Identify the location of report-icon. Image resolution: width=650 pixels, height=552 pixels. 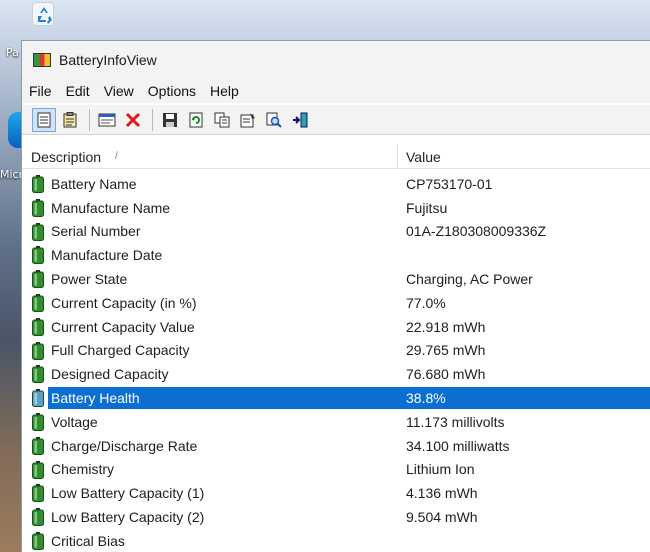
(70, 119).